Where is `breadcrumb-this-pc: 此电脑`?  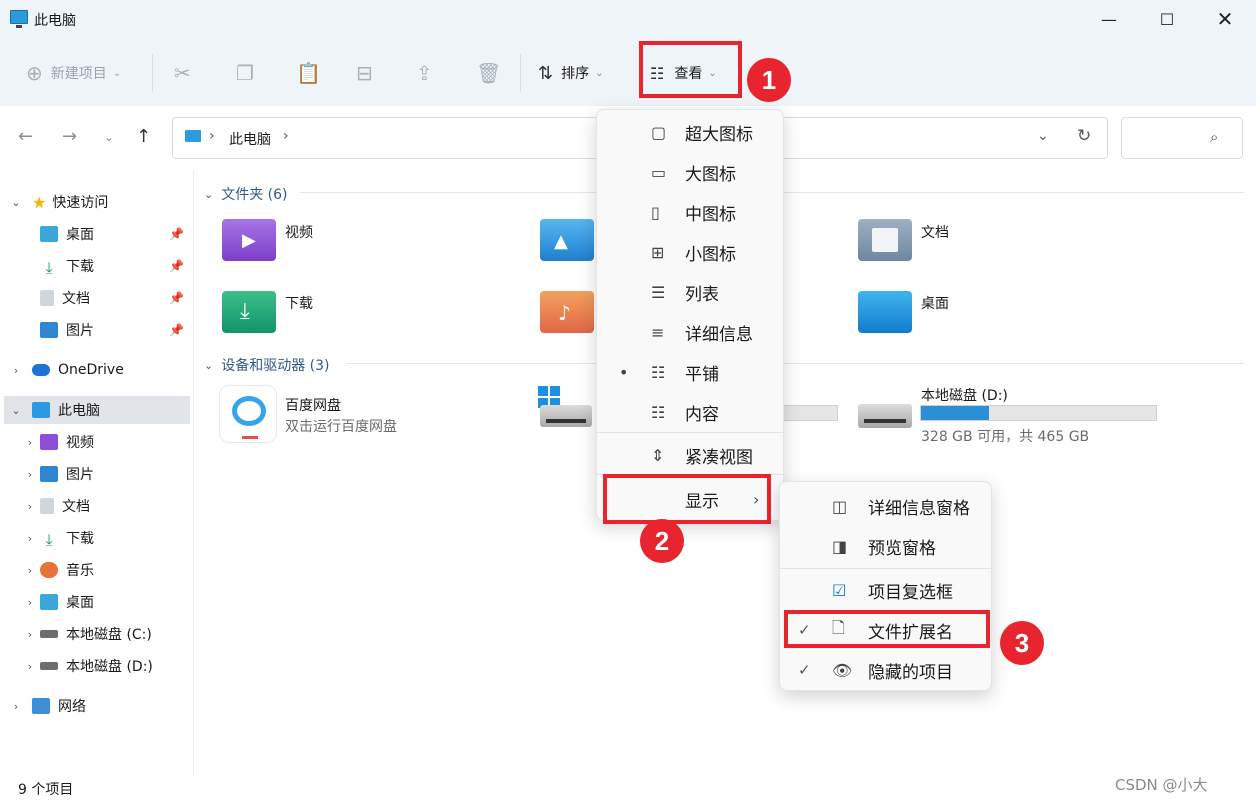
breadcrumb-this-pc: 此电脑 is located at coordinates (250, 139).